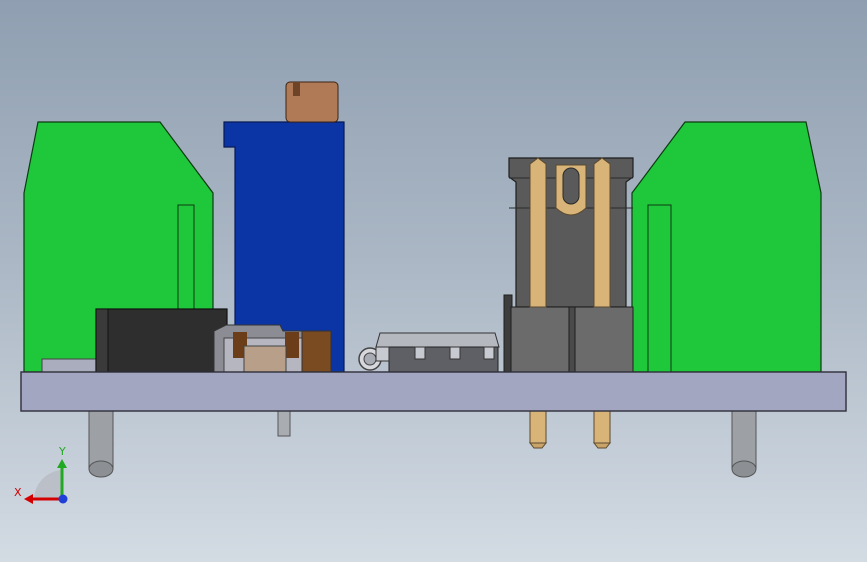  I want to click on z-axis-dot, so click(63, 499).